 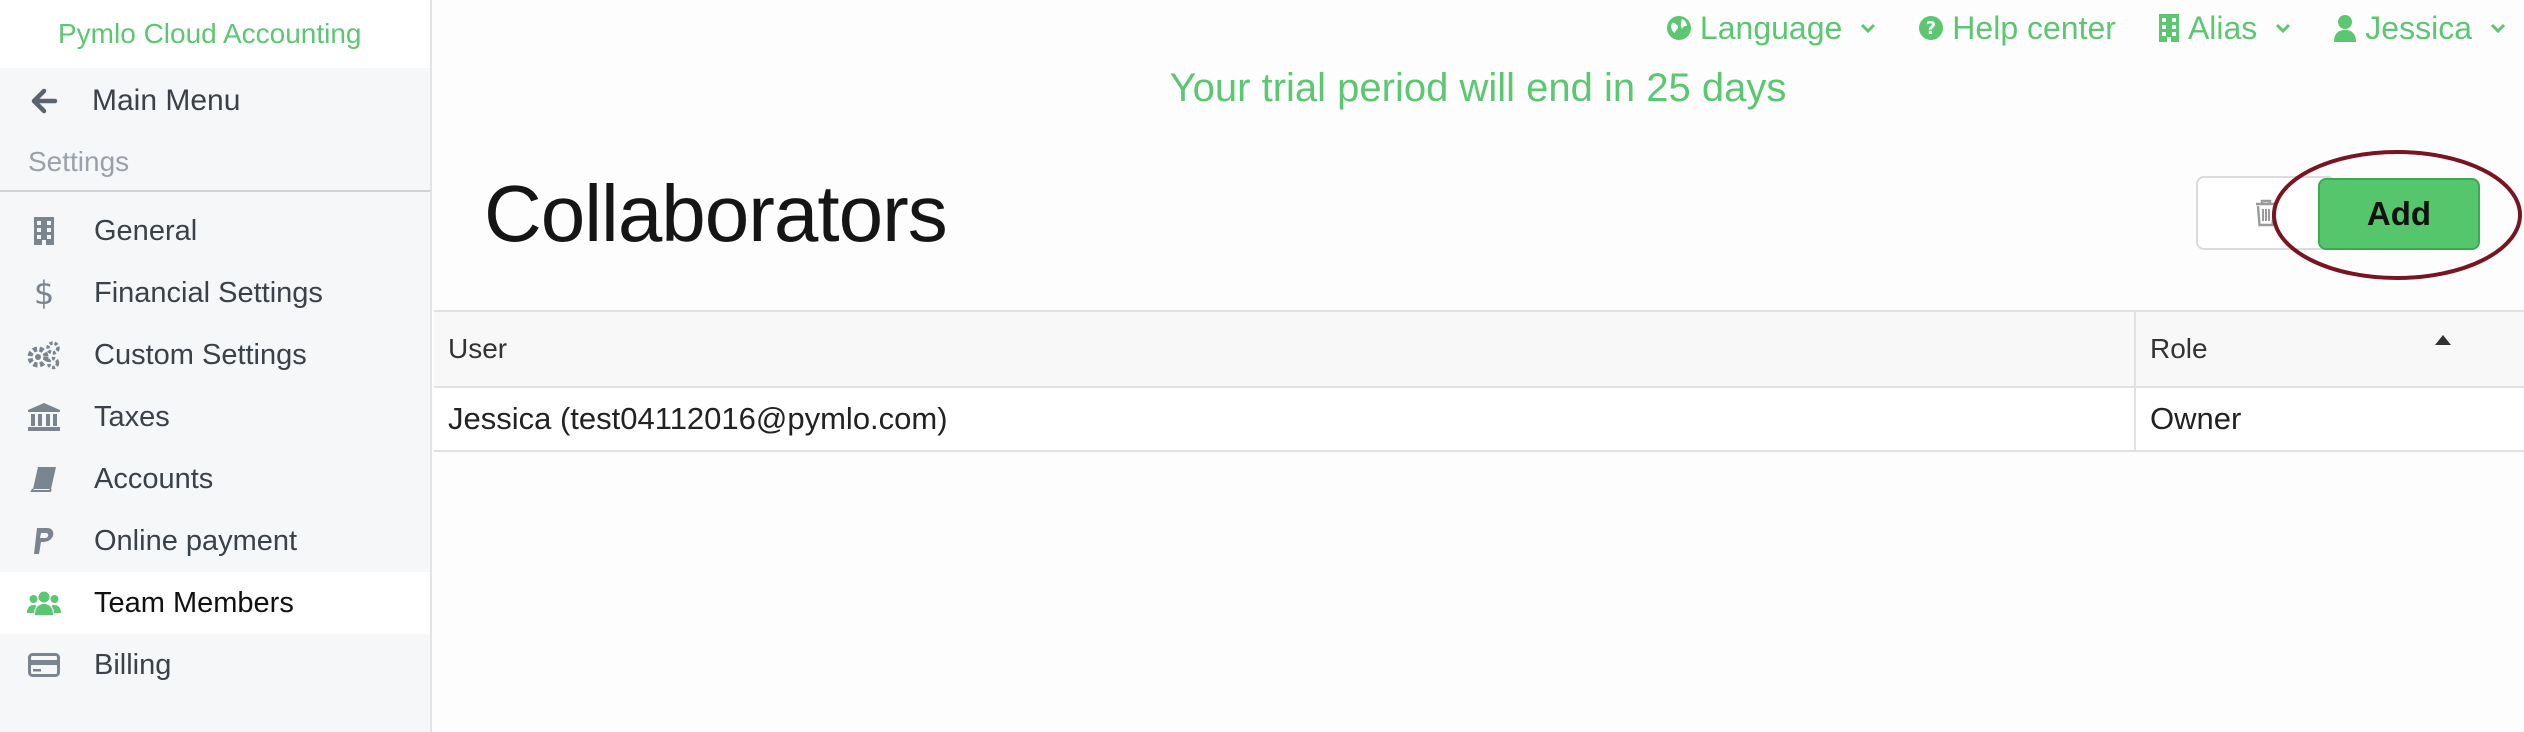 I want to click on sidebar-item-custom-settings: Custom Settings, so click(x=215, y=355).